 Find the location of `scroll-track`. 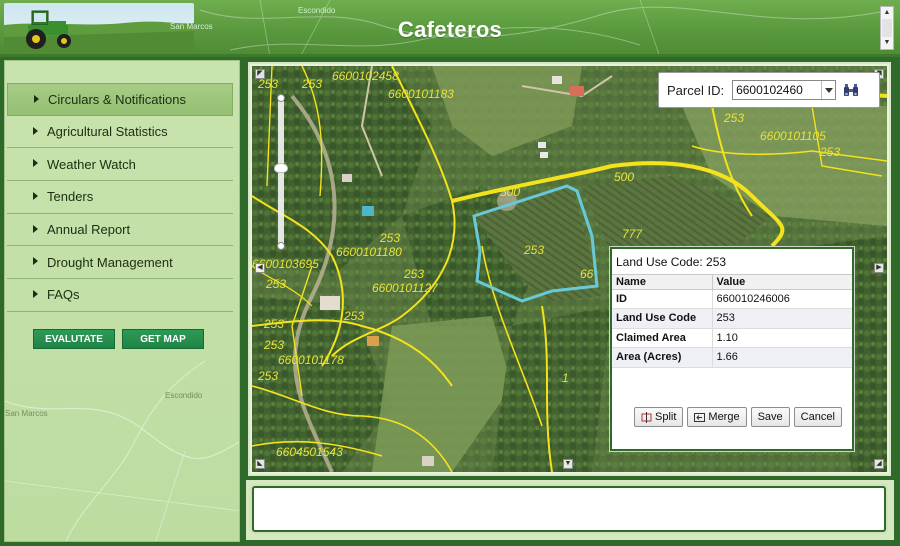

scroll-track is located at coordinates (887, 28).